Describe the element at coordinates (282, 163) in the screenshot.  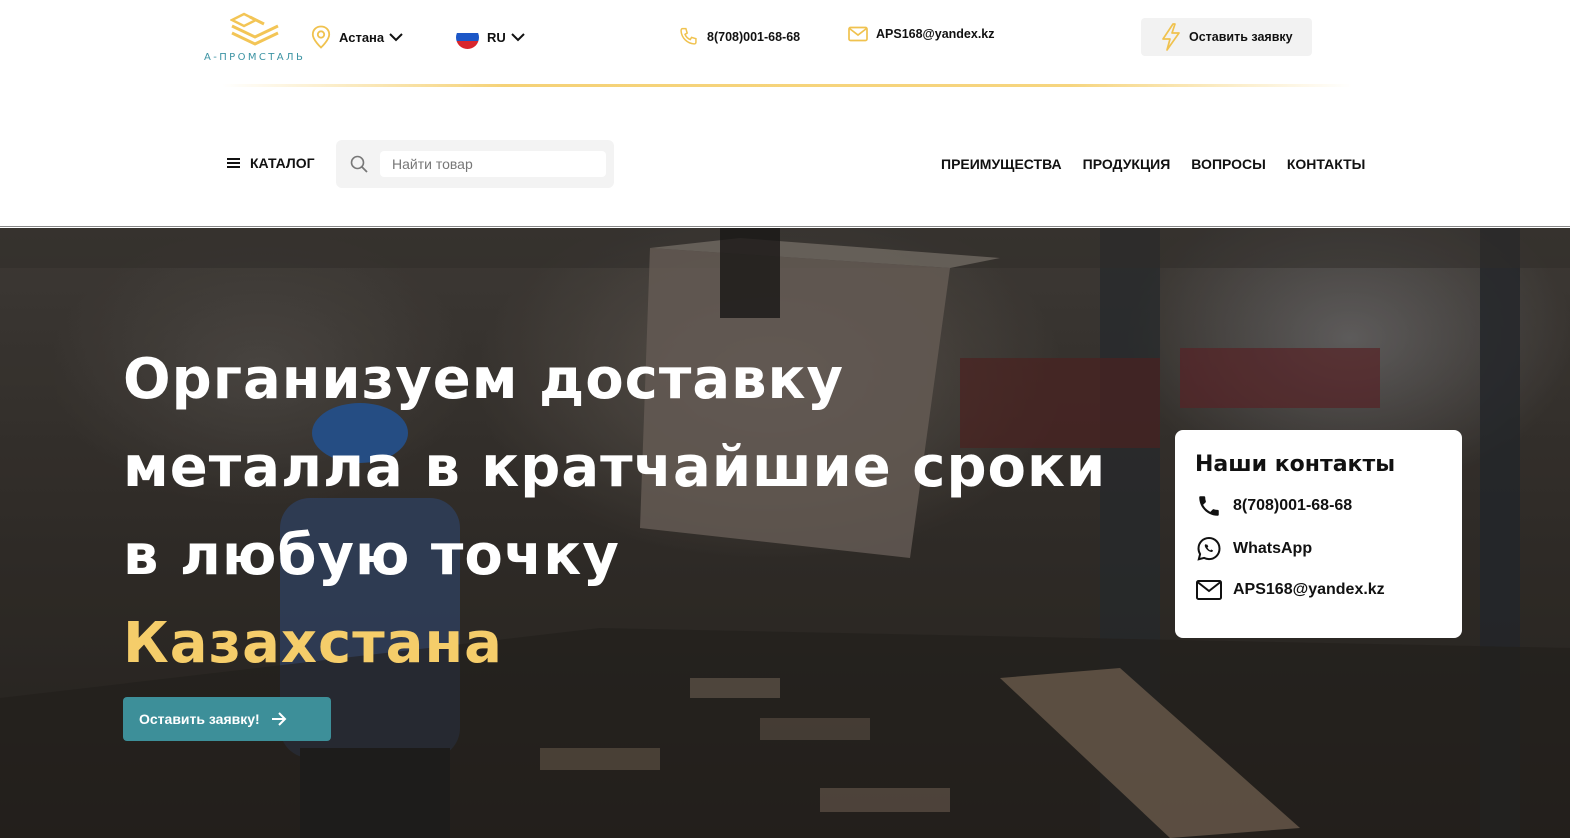
I see `catalog-label: КАТАЛОГ` at that location.